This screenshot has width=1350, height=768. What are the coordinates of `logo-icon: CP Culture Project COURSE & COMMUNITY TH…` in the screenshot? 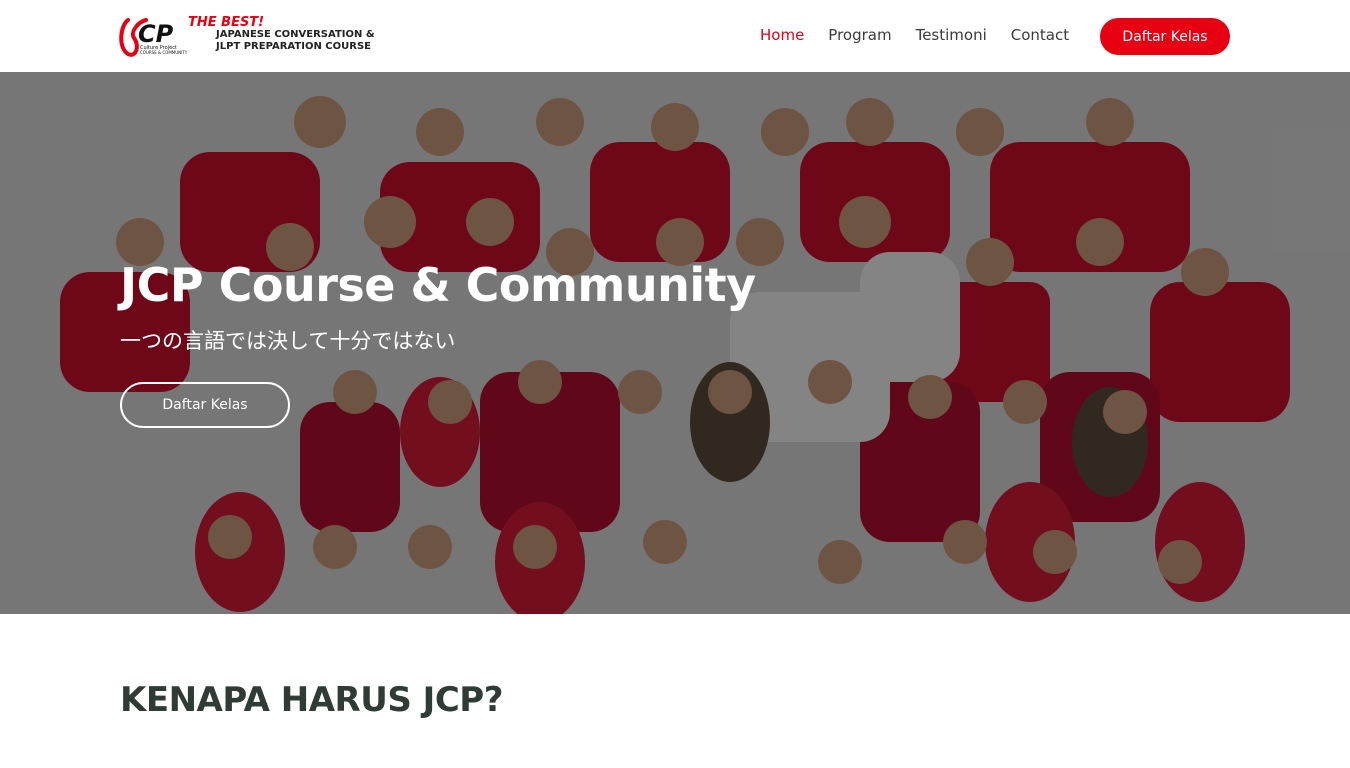 It's located at (247, 36).